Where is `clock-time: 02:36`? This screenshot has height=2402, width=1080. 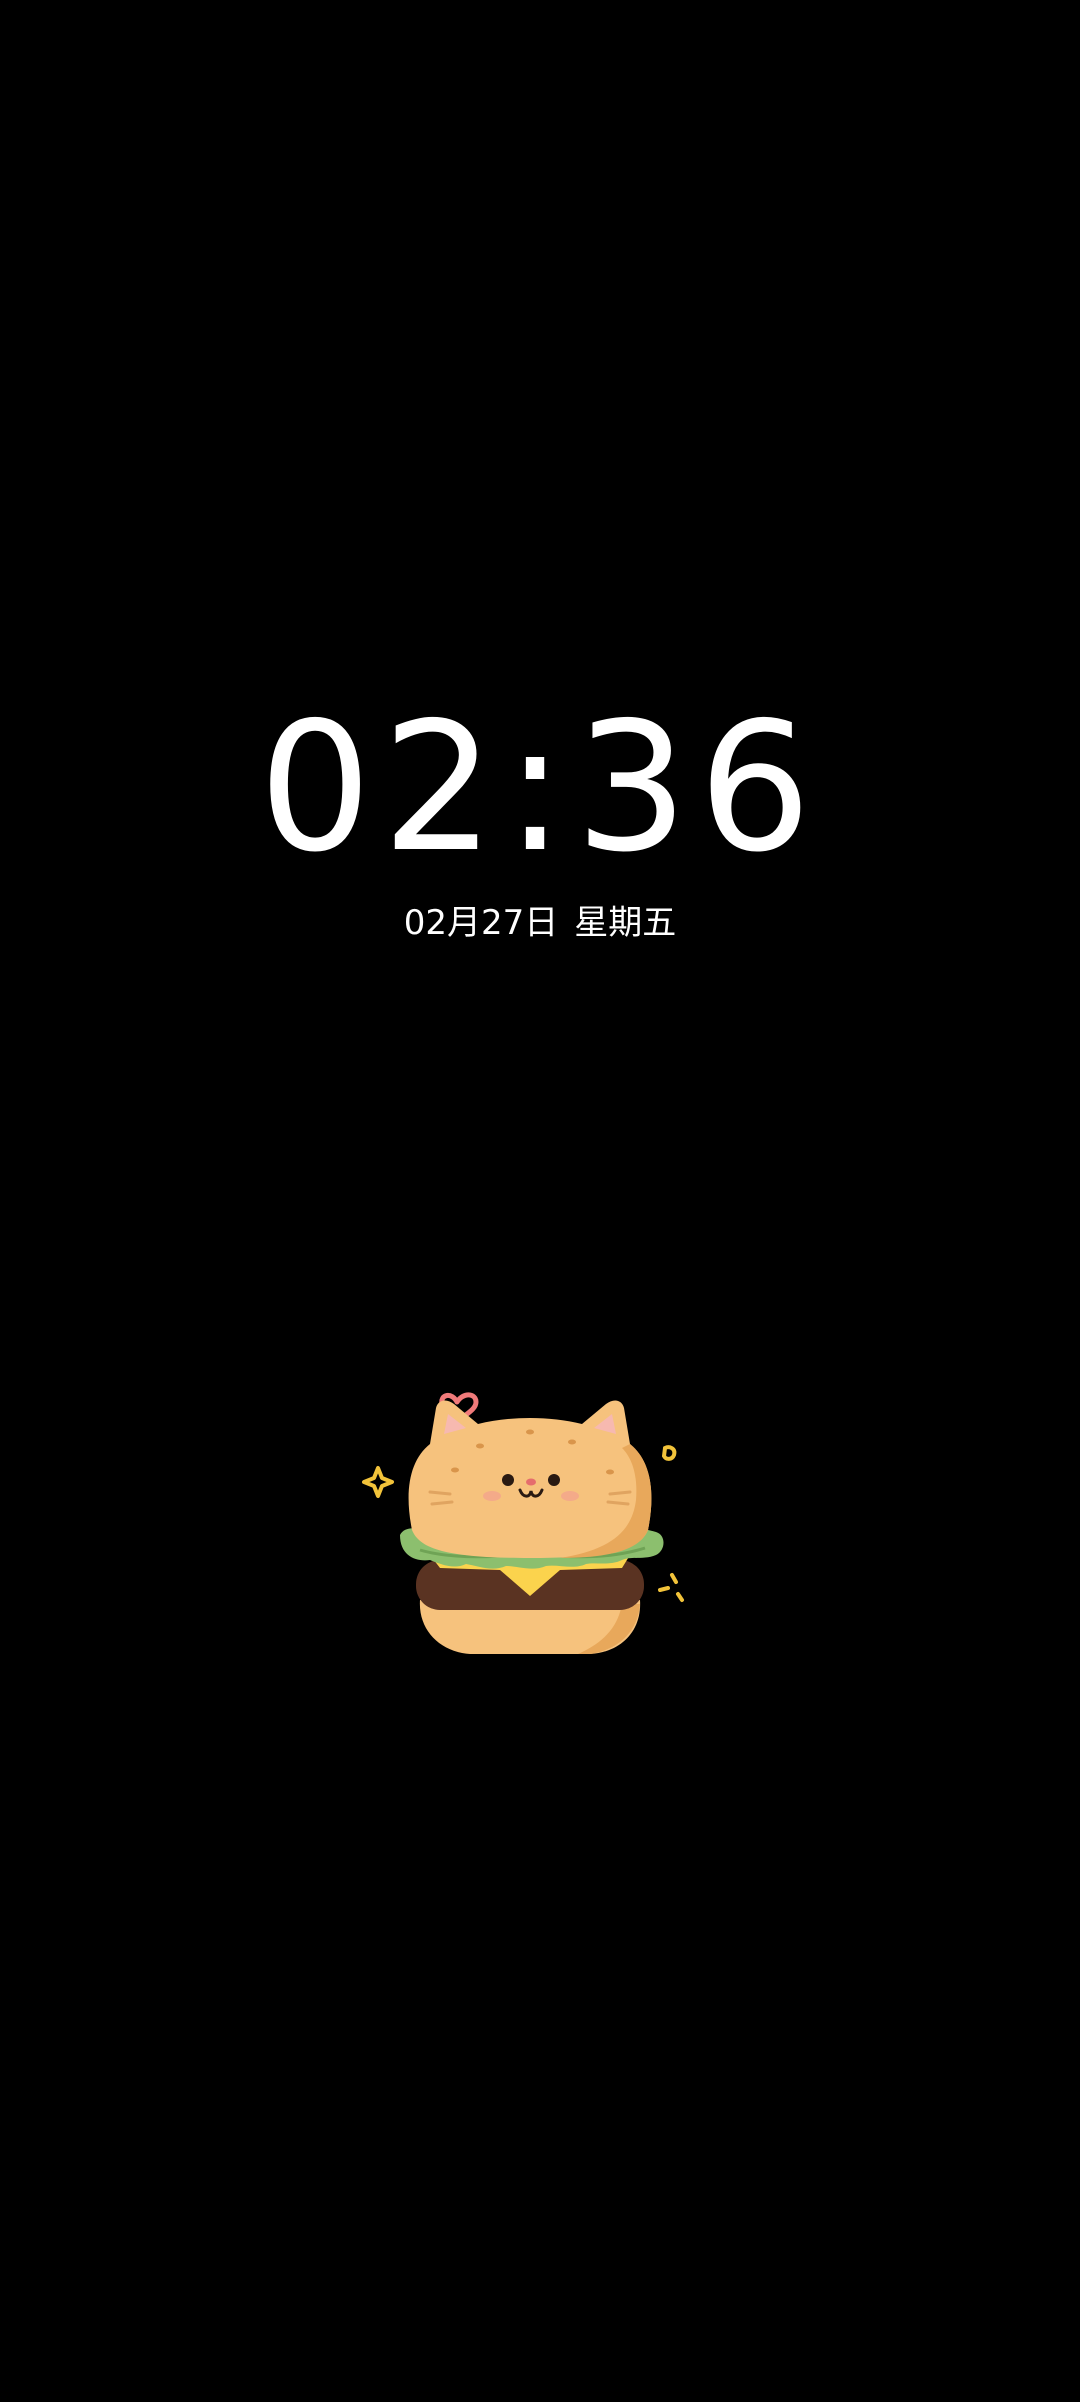 clock-time: 02:36 is located at coordinates (540, 787).